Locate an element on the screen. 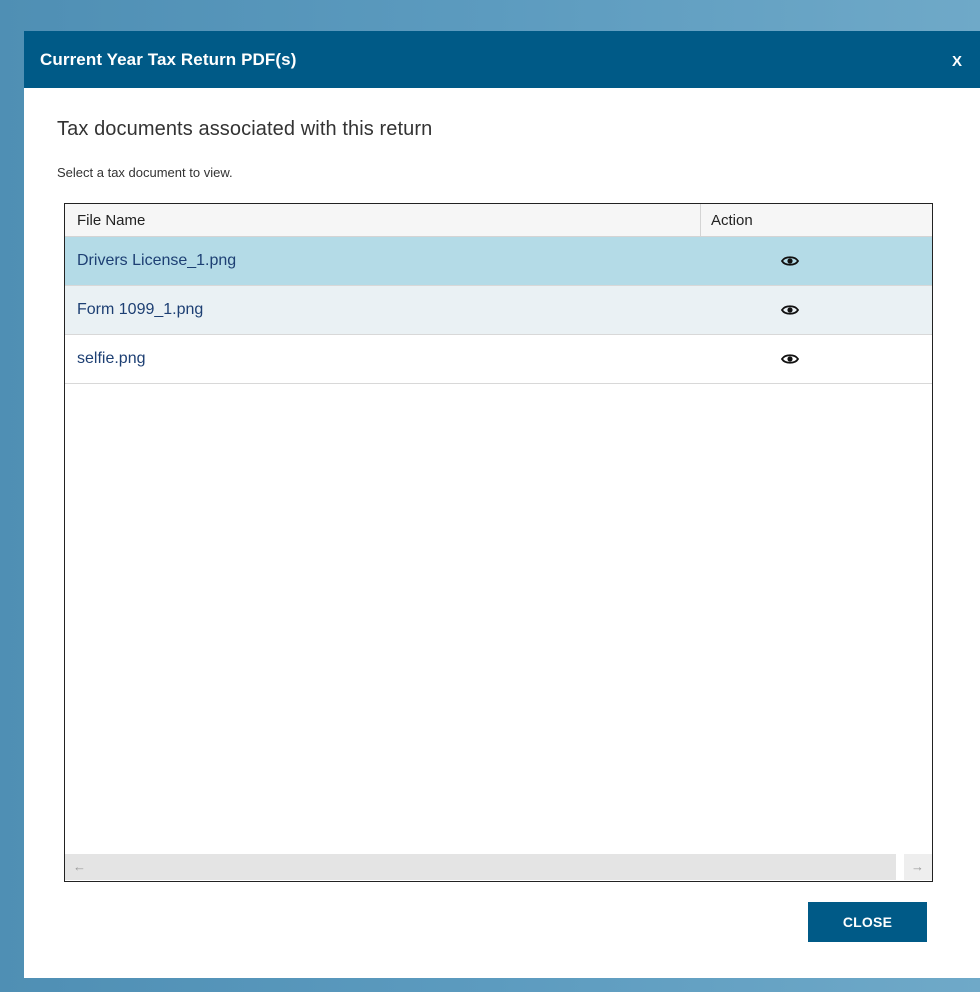 The image size is (980, 992). column-header-file-name: File Name is located at coordinates (383, 220).